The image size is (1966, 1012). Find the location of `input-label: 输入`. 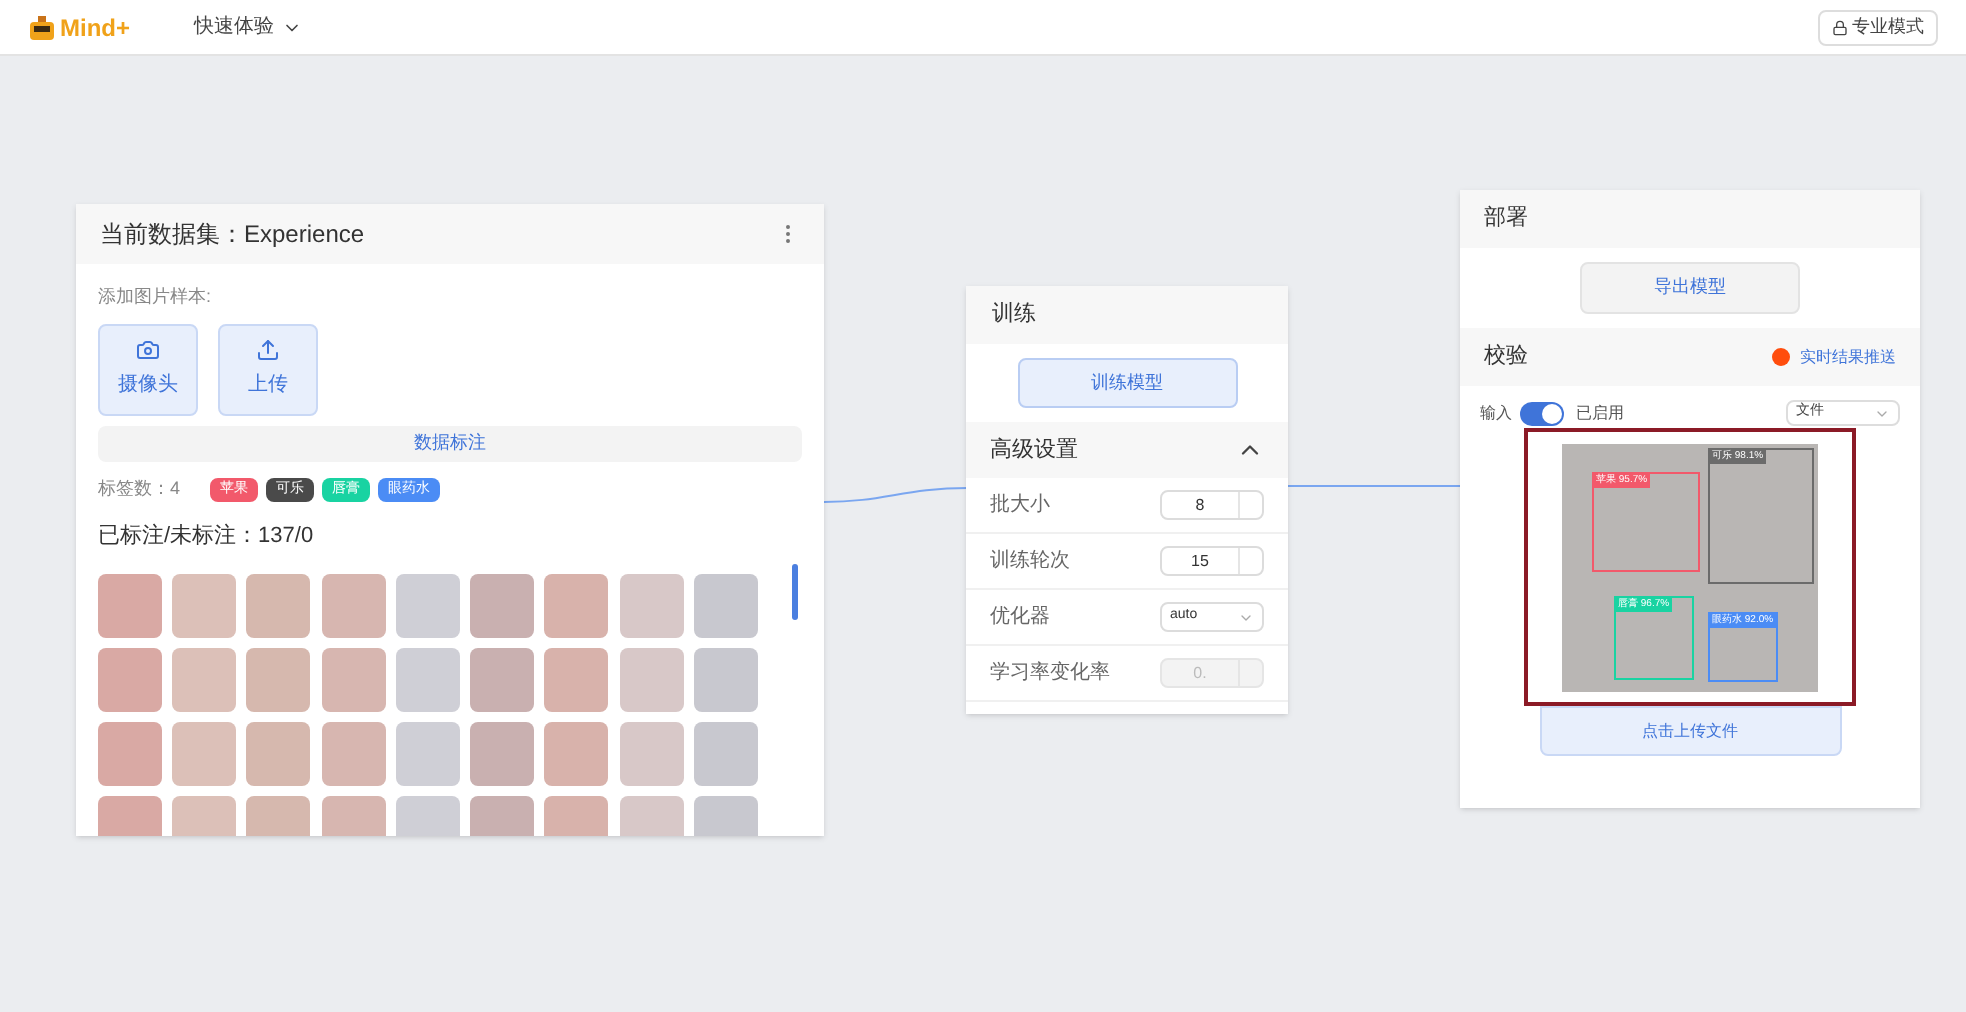

input-label: 输入 is located at coordinates (1496, 413).